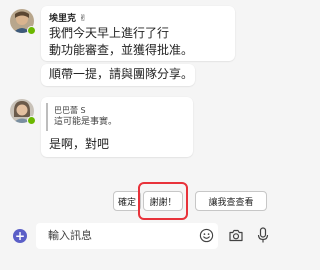  What do you see at coordinates (20, 236) in the screenshot?
I see `add-icon: +` at bounding box center [20, 236].